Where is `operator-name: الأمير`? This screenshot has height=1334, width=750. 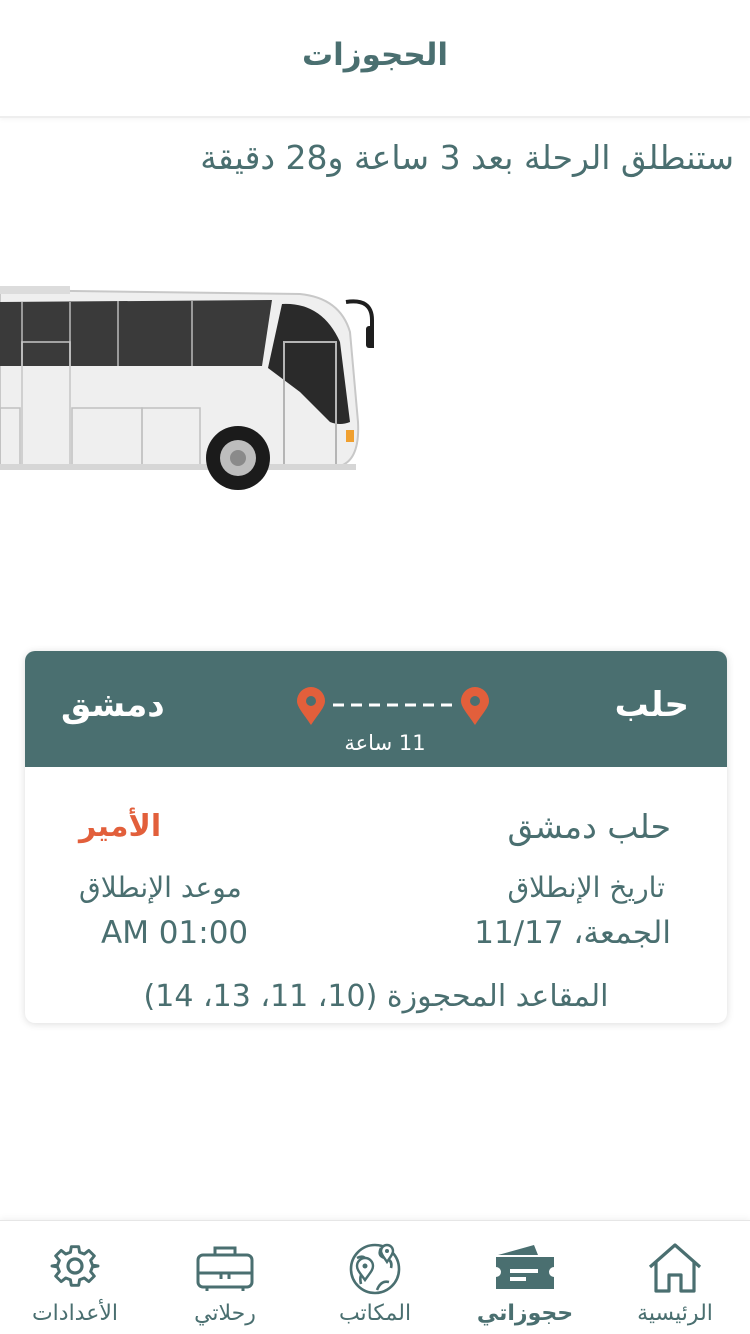
operator-name: الأمير is located at coordinates (120, 826).